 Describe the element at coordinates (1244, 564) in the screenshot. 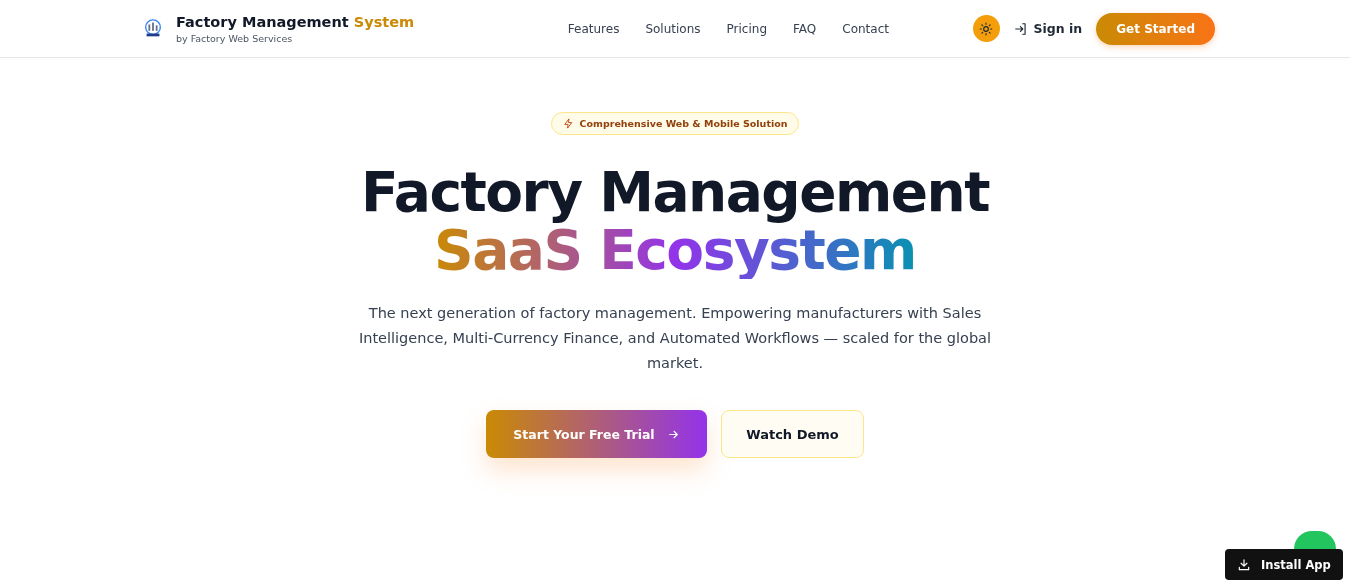

I see `download-icon` at that location.